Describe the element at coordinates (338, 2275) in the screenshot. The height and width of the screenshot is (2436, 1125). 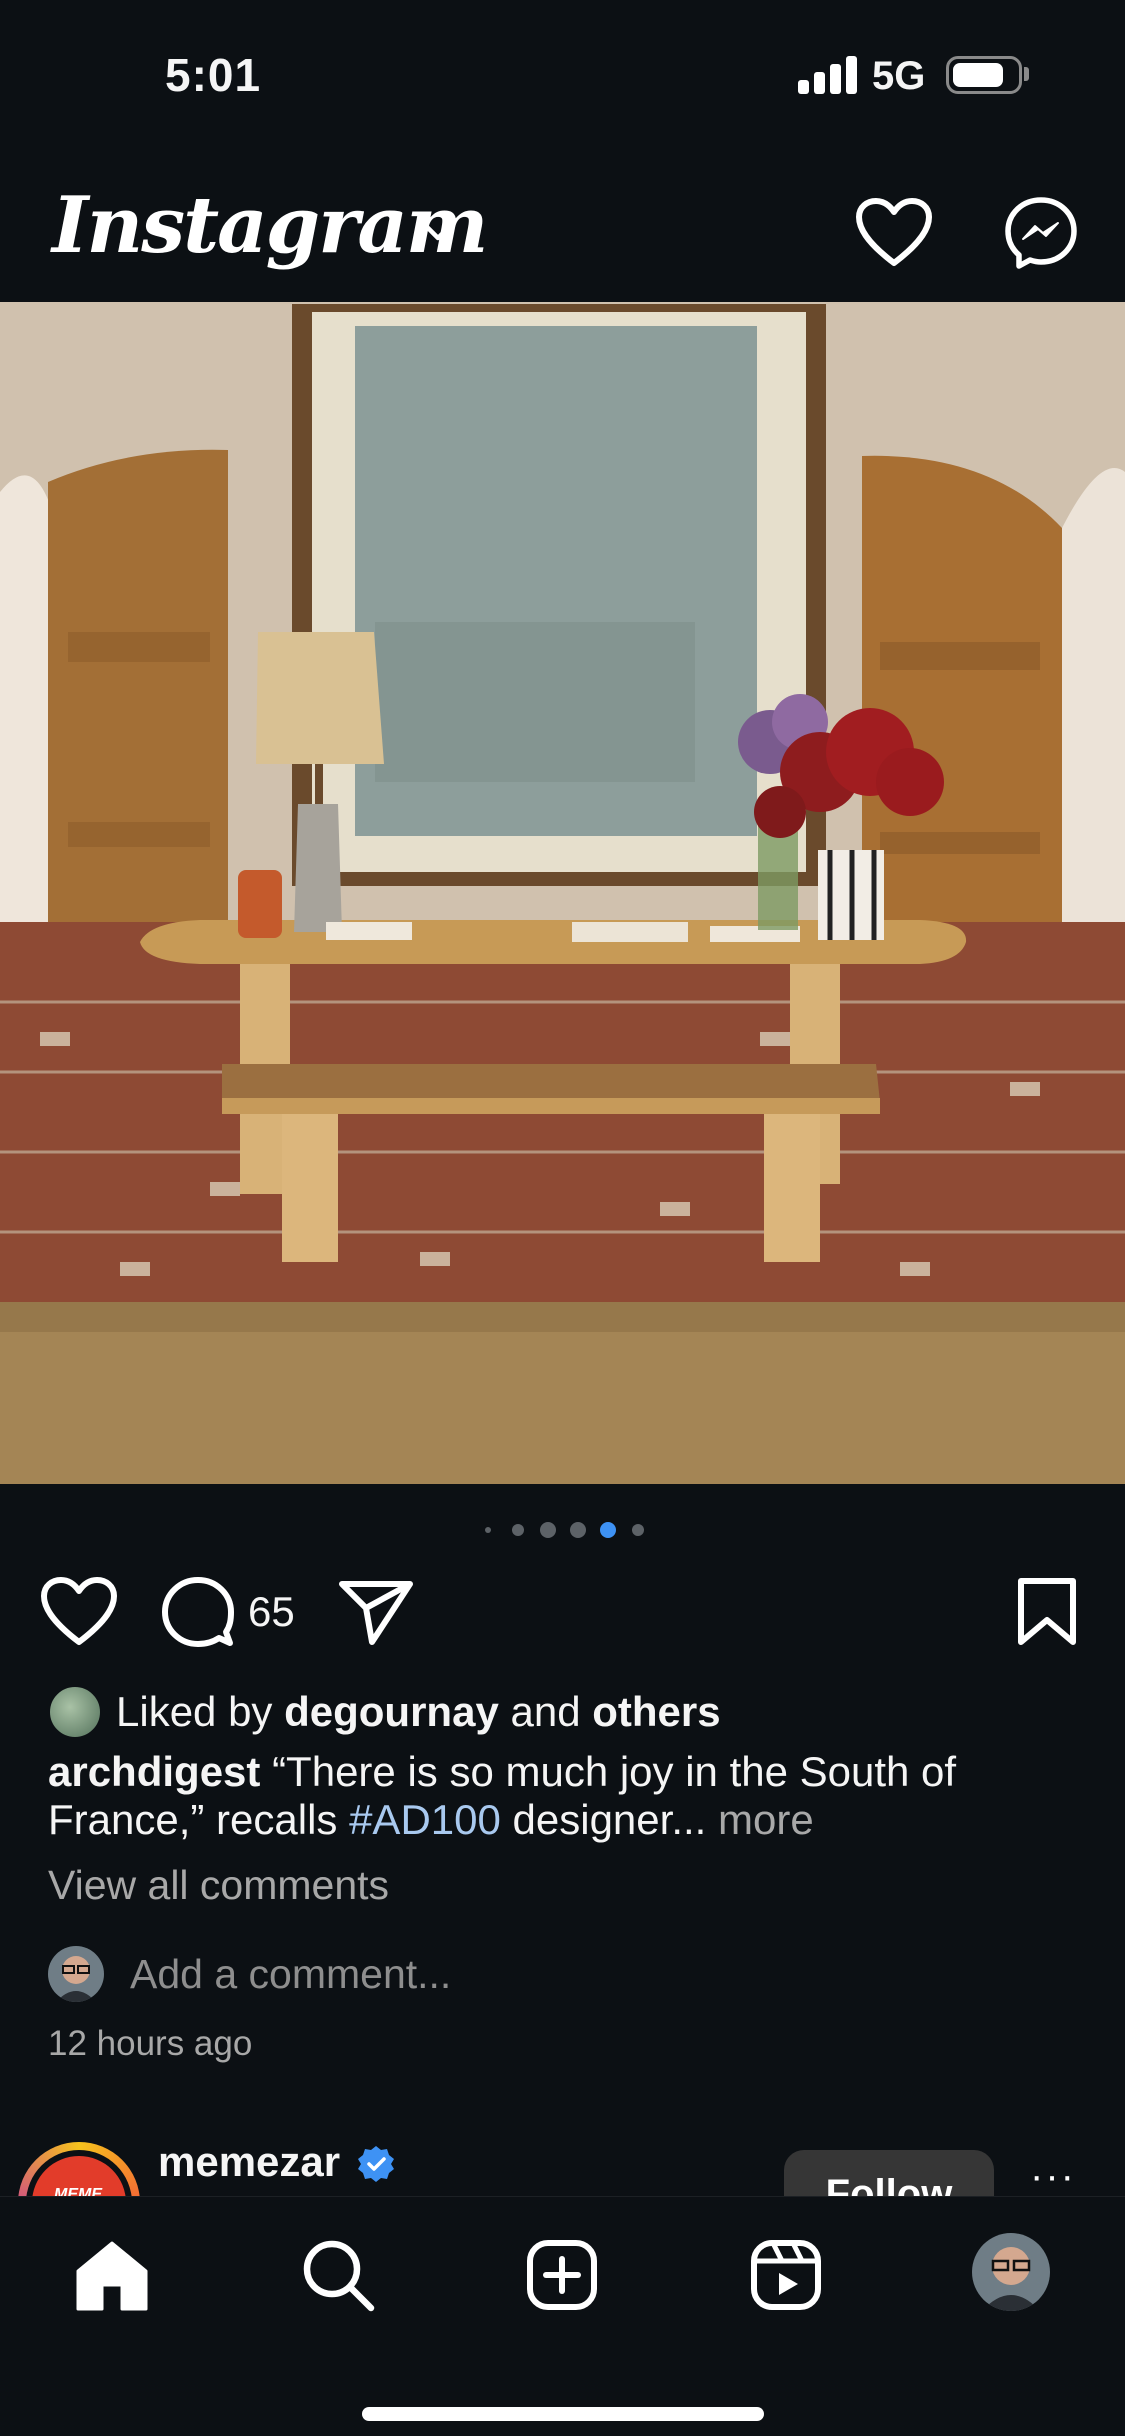
I see `search-icon` at that location.